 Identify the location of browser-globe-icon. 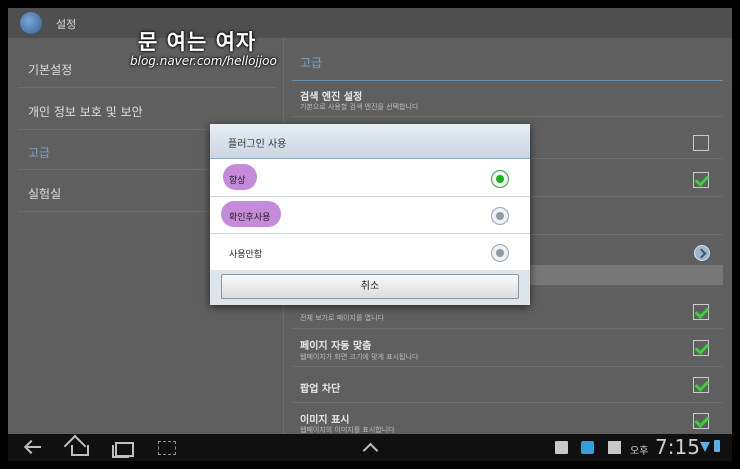
(31, 23).